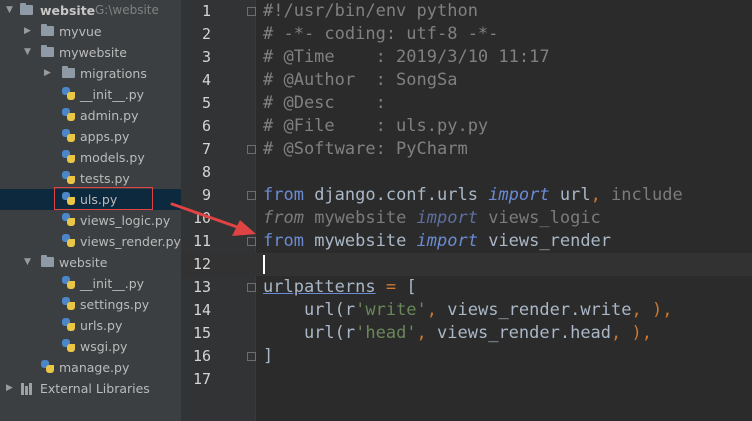  I want to click on root-folder-name: website, so click(68, 10).